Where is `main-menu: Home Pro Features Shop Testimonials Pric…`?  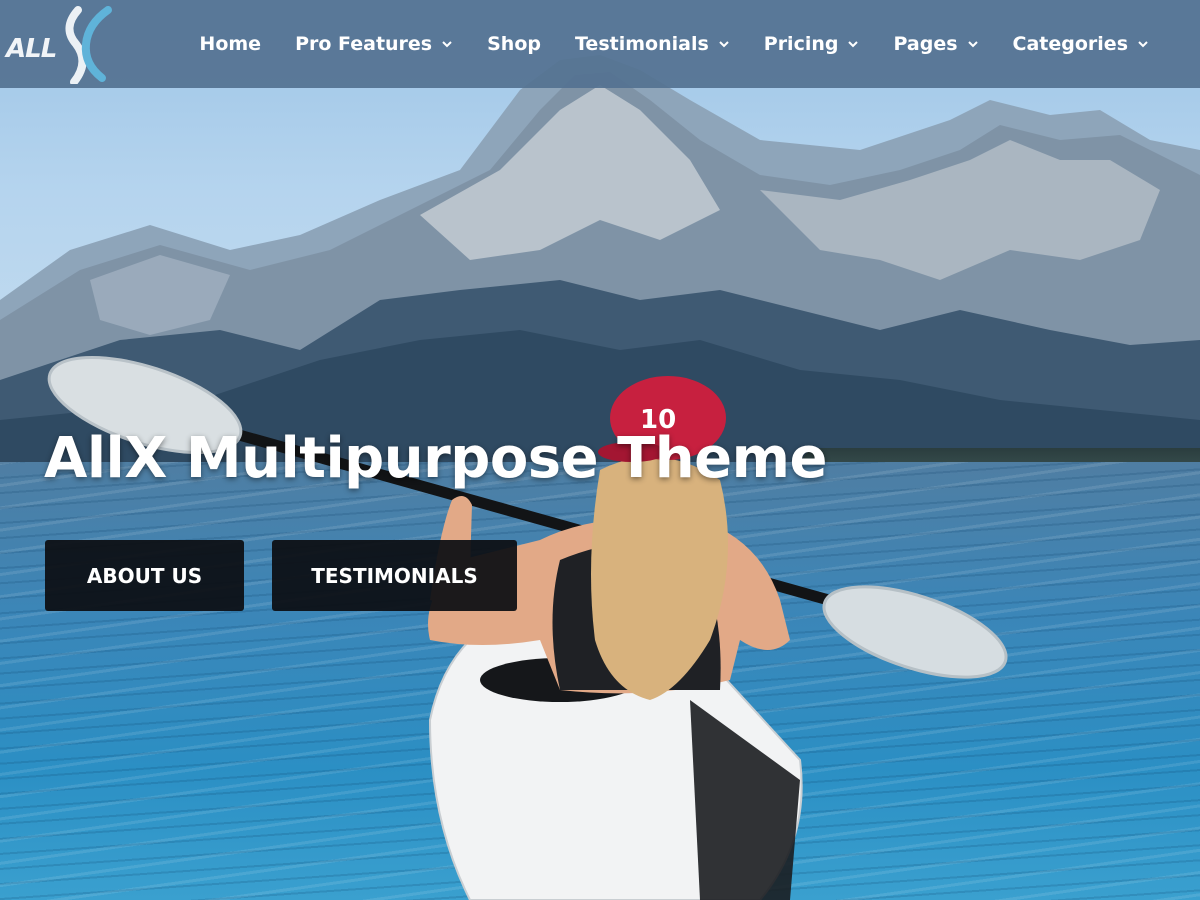 main-menu: Home Pro Features Shop Testimonials Pric… is located at coordinates (674, 44).